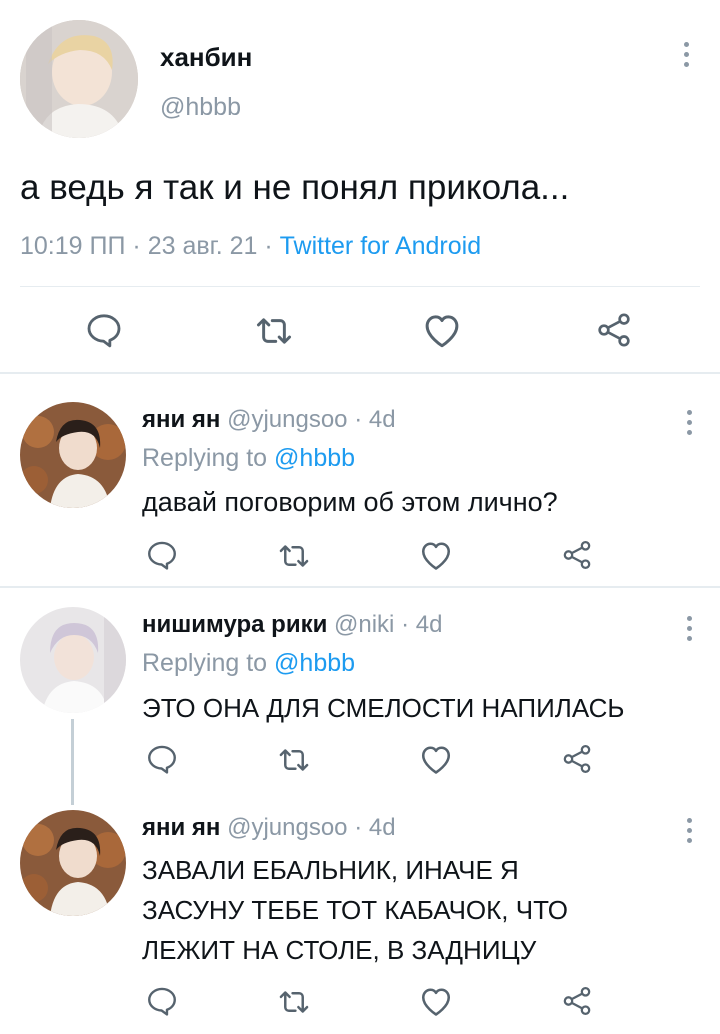  I want to click on reply-text: давай поговорим об этом лично?, so click(350, 502).